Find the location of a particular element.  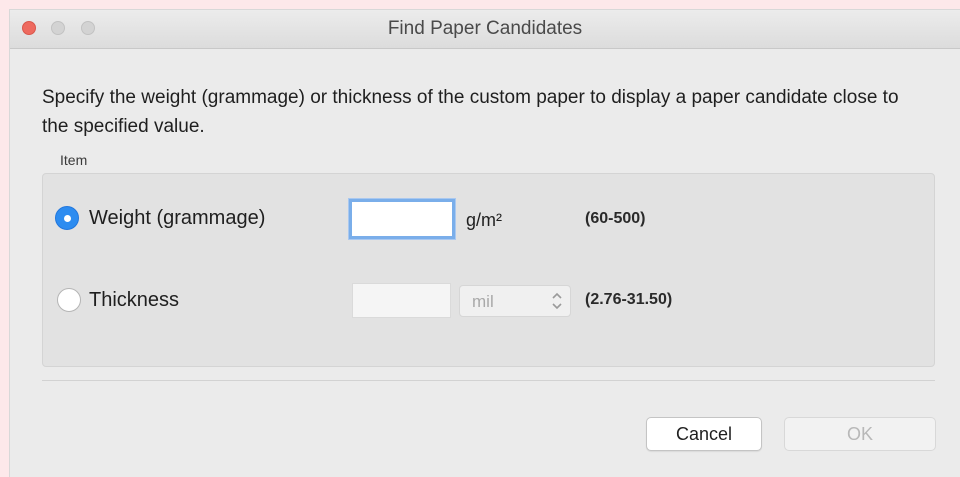

weight-radio is located at coordinates (67, 218).